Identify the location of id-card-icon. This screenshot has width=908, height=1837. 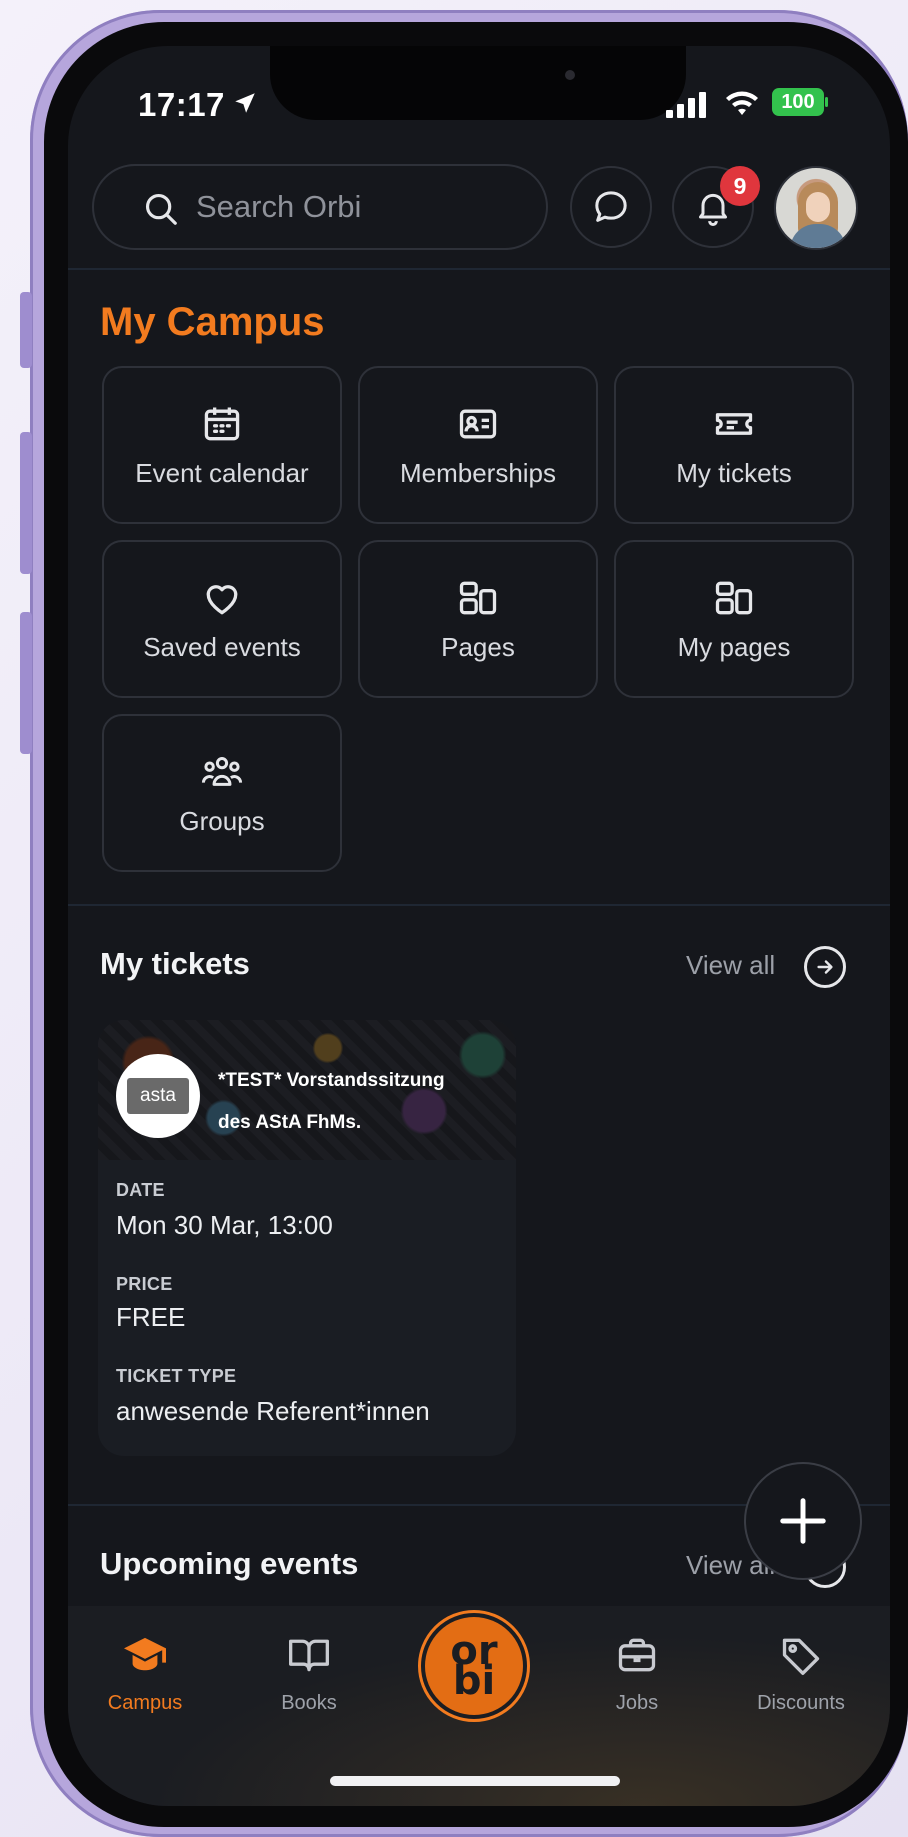
(478, 423).